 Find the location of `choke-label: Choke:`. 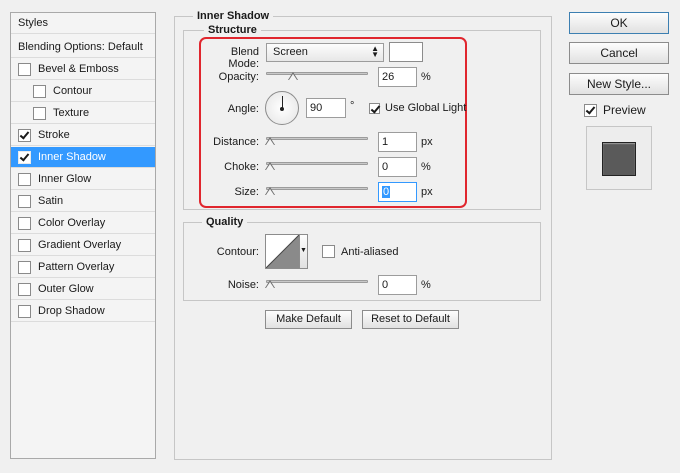

choke-label: Choke: is located at coordinates (241, 167).